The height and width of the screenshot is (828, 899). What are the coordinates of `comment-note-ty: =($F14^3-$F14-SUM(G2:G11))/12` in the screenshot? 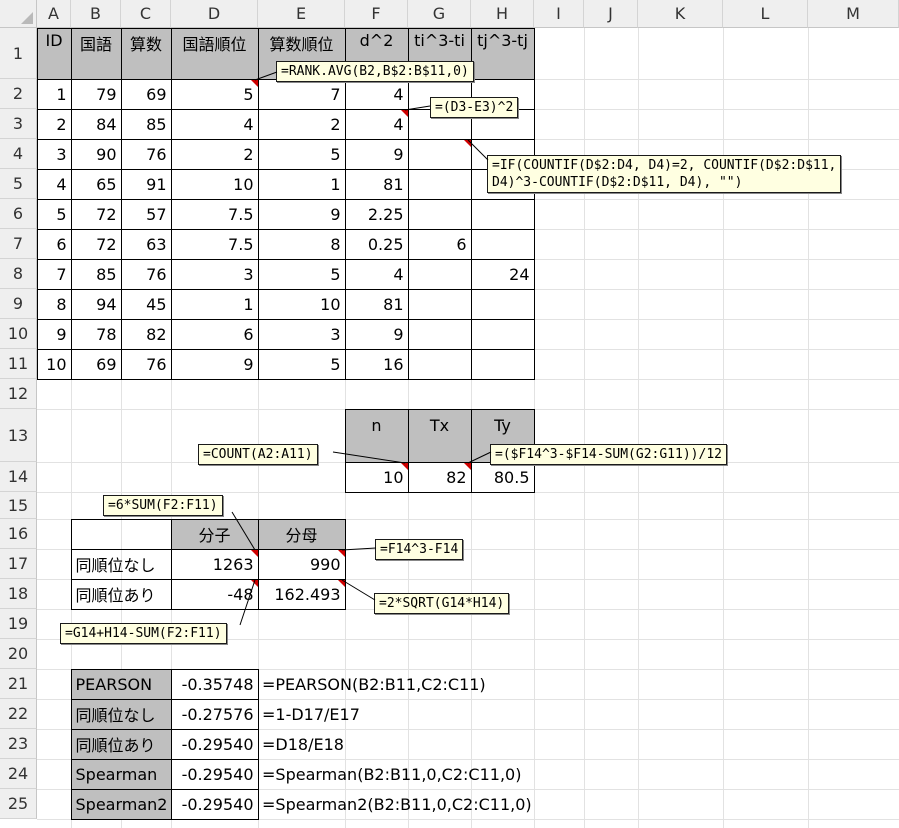 It's located at (608, 454).